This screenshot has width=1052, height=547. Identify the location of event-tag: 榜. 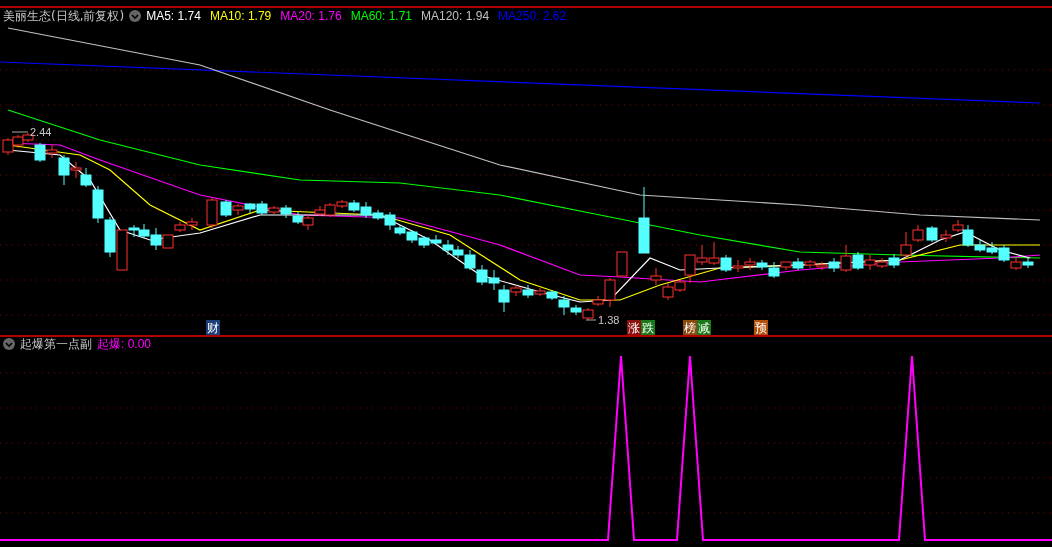
(690, 327).